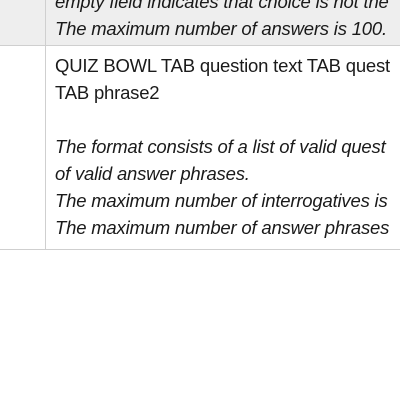 This screenshot has height=400, width=400. I want to click on description-line: The maximum number of answers is 100., so click(221, 28).